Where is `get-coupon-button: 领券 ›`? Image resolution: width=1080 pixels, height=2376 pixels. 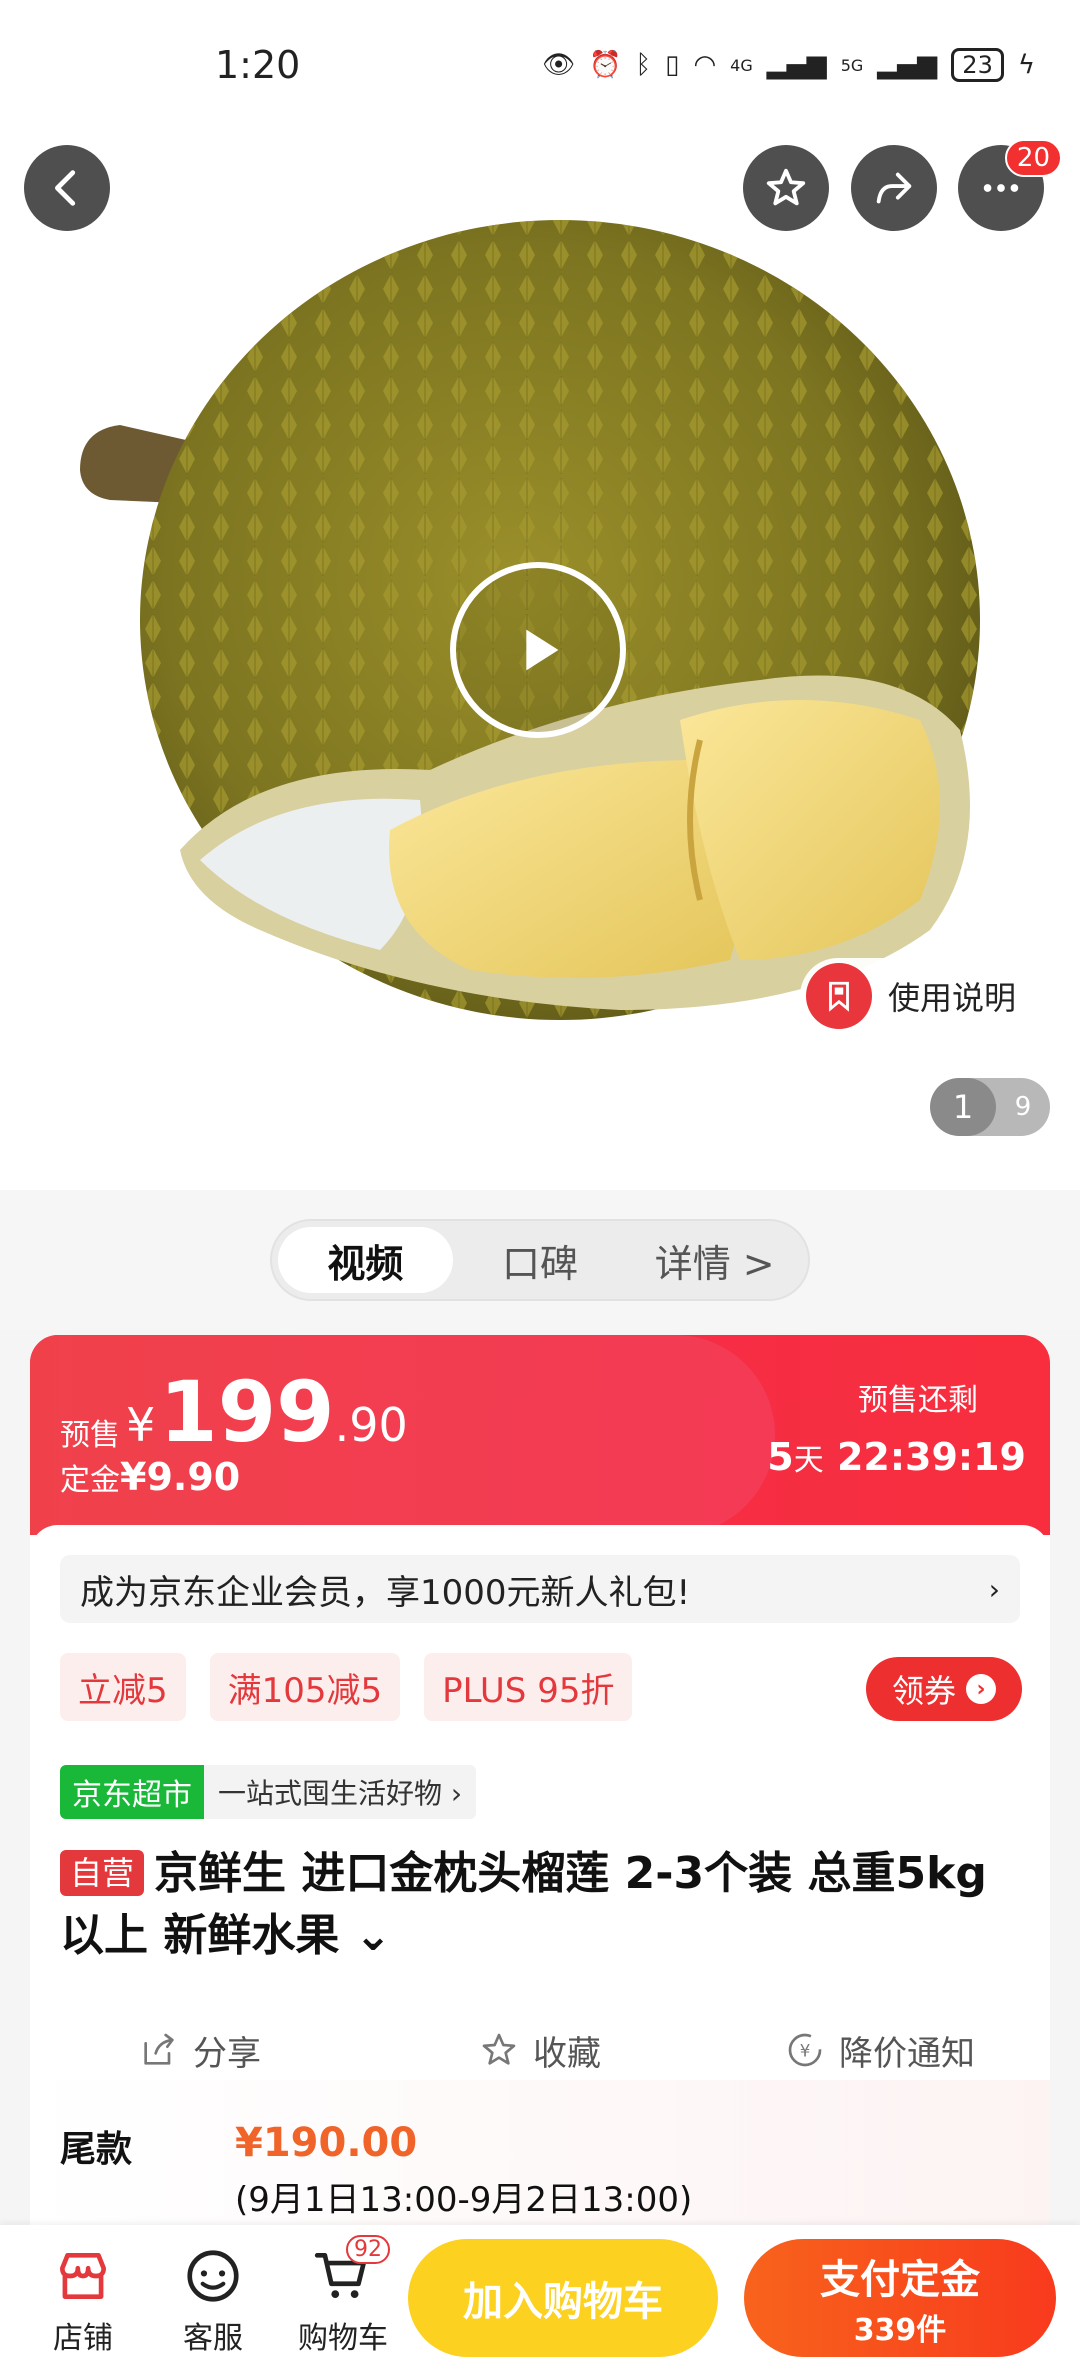
get-coupon-button: 领券 › is located at coordinates (944, 1689).